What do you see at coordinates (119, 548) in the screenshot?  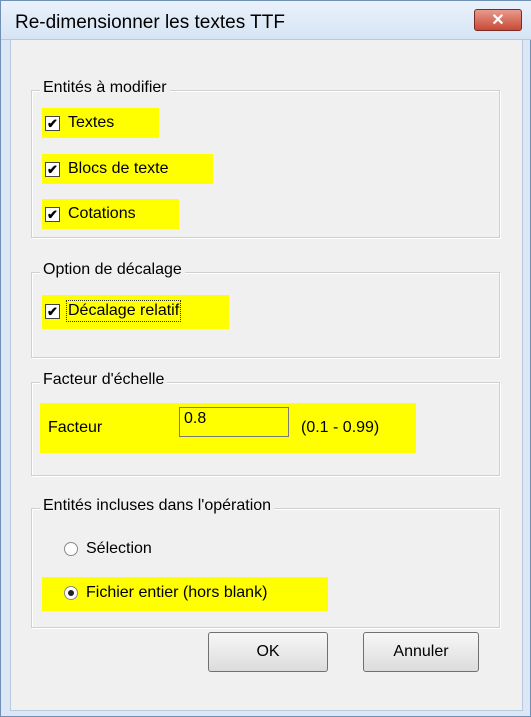 I see `radio-label: Sélection` at bounding box center [119, 548].